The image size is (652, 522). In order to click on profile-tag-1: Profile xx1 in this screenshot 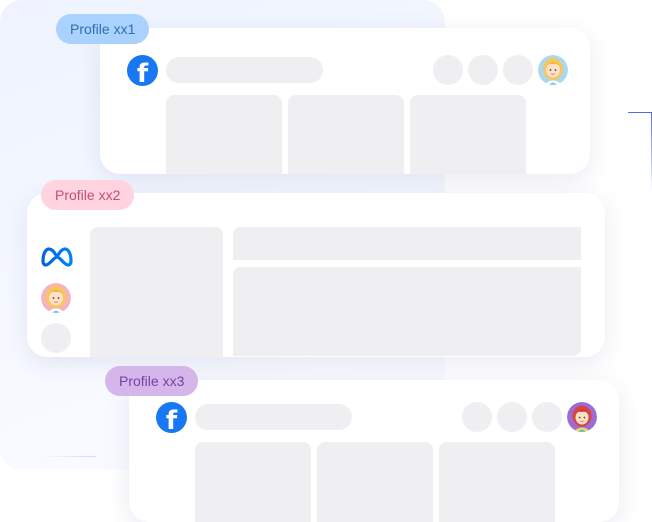, I will do `click(103, 29)`.